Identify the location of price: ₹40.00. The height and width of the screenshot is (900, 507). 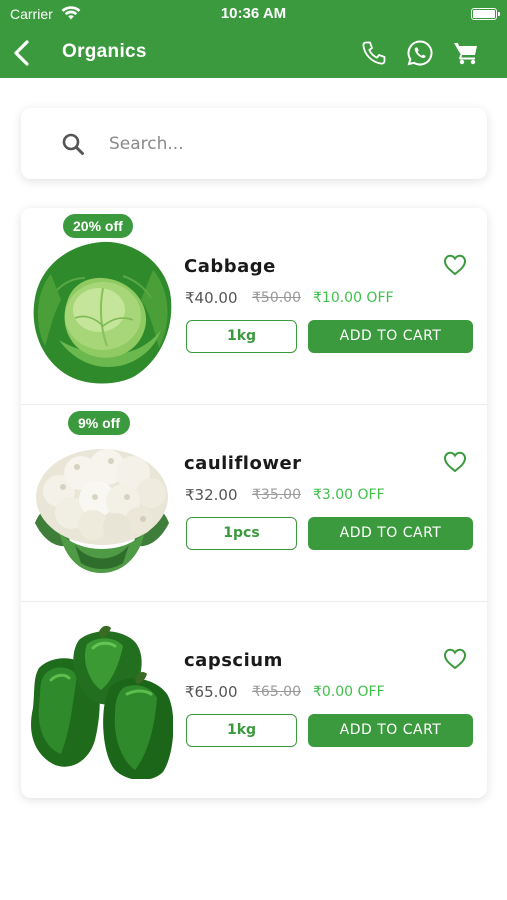
(211, 298).